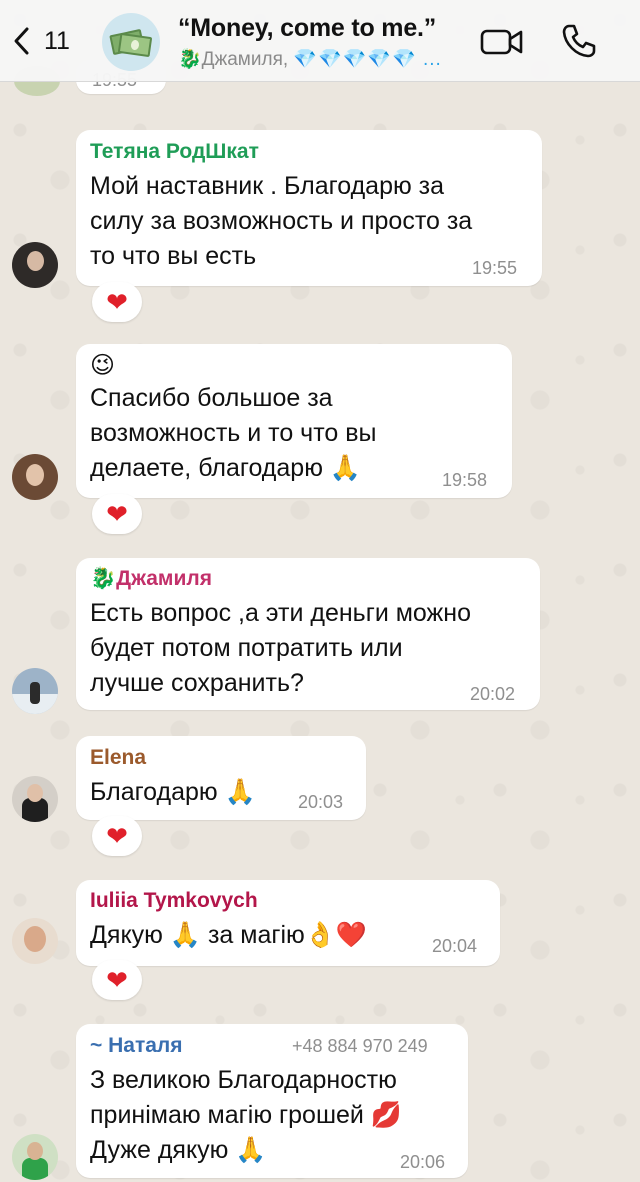  Describe the element at coordinates (495, 268) in the screenshot. I see `message-time: 19:55` at that location.